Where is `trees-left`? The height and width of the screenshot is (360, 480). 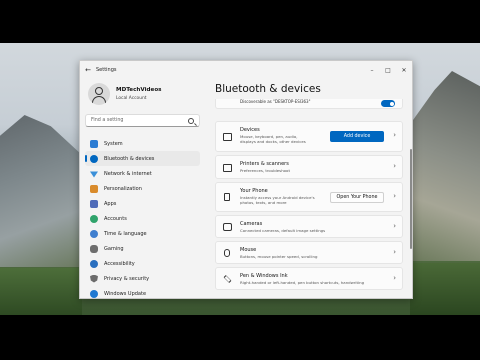 trees-left is located at coordinates (41, 291).